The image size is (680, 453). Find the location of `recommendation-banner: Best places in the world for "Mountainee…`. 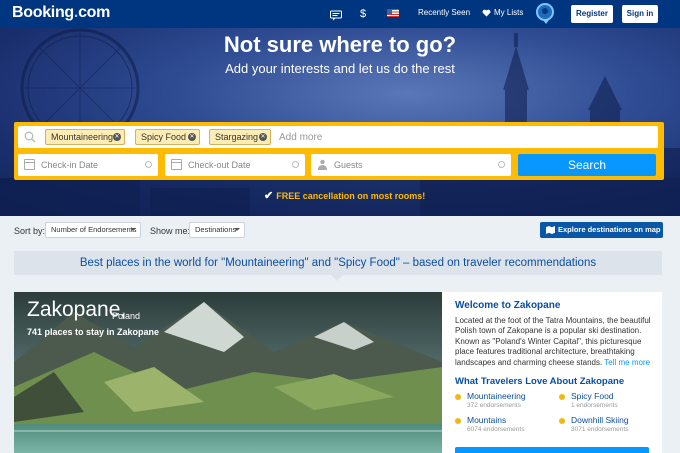

recommendation-banner: Best places in the world for "Mountainee… is located at coordinates (338, 263).